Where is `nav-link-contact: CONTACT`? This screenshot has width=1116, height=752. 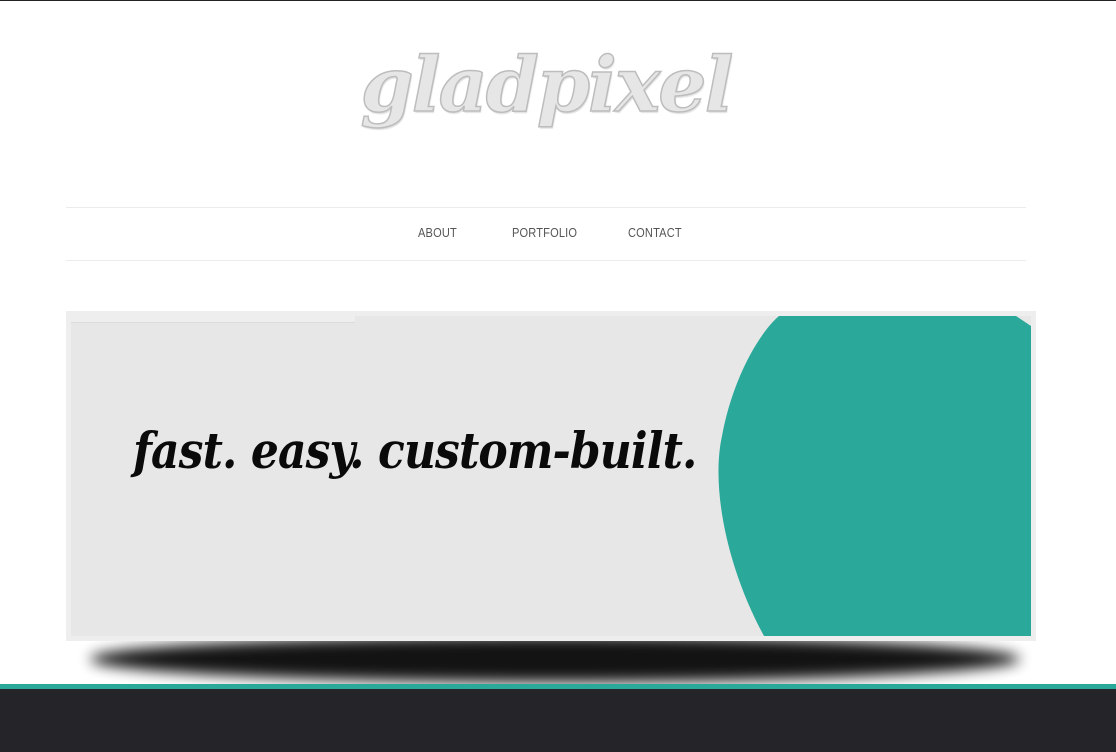 nav-link-contact: CONTACT is located at coordinates (655, 232).